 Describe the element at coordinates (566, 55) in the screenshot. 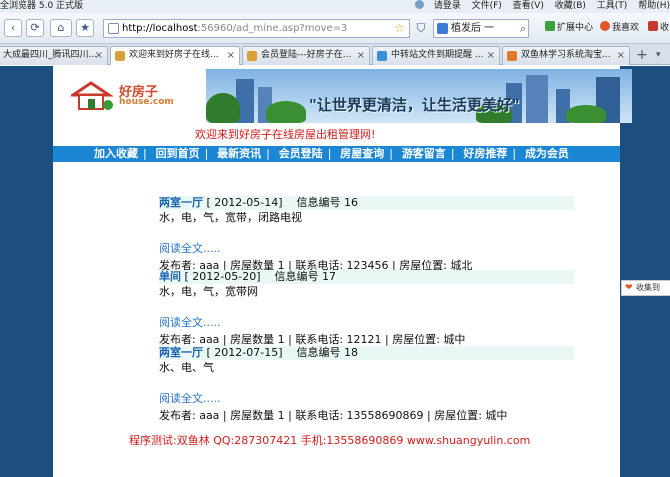

I see `tab-5: 双鱼林学习系统淘宝... ×` at that location.